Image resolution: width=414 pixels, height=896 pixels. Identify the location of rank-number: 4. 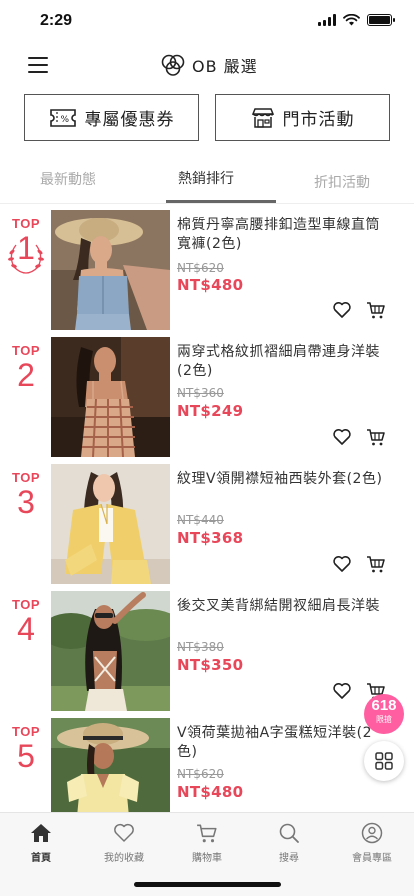
(26, 629).